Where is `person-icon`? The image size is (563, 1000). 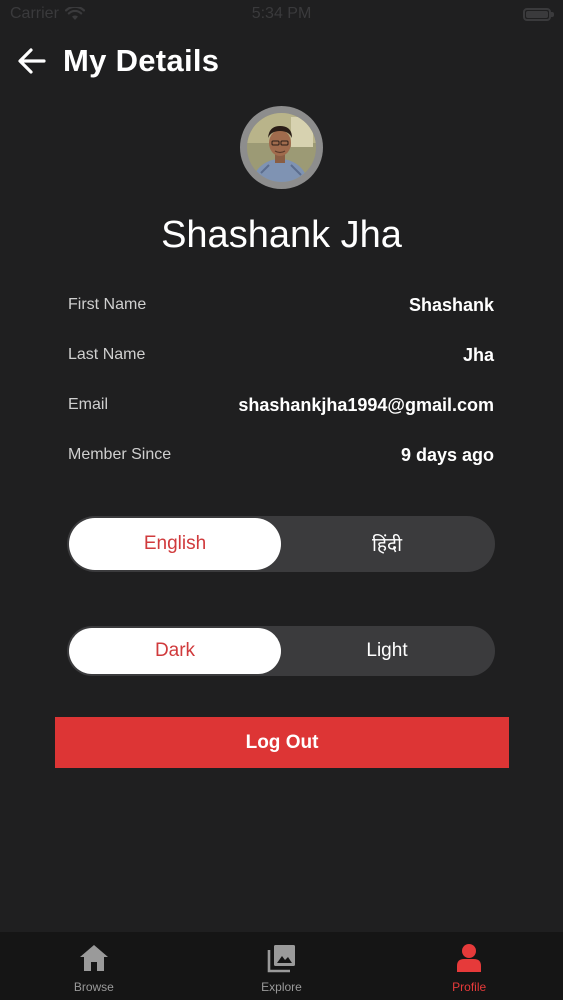
person-icon is located at coordinates (469, 958).